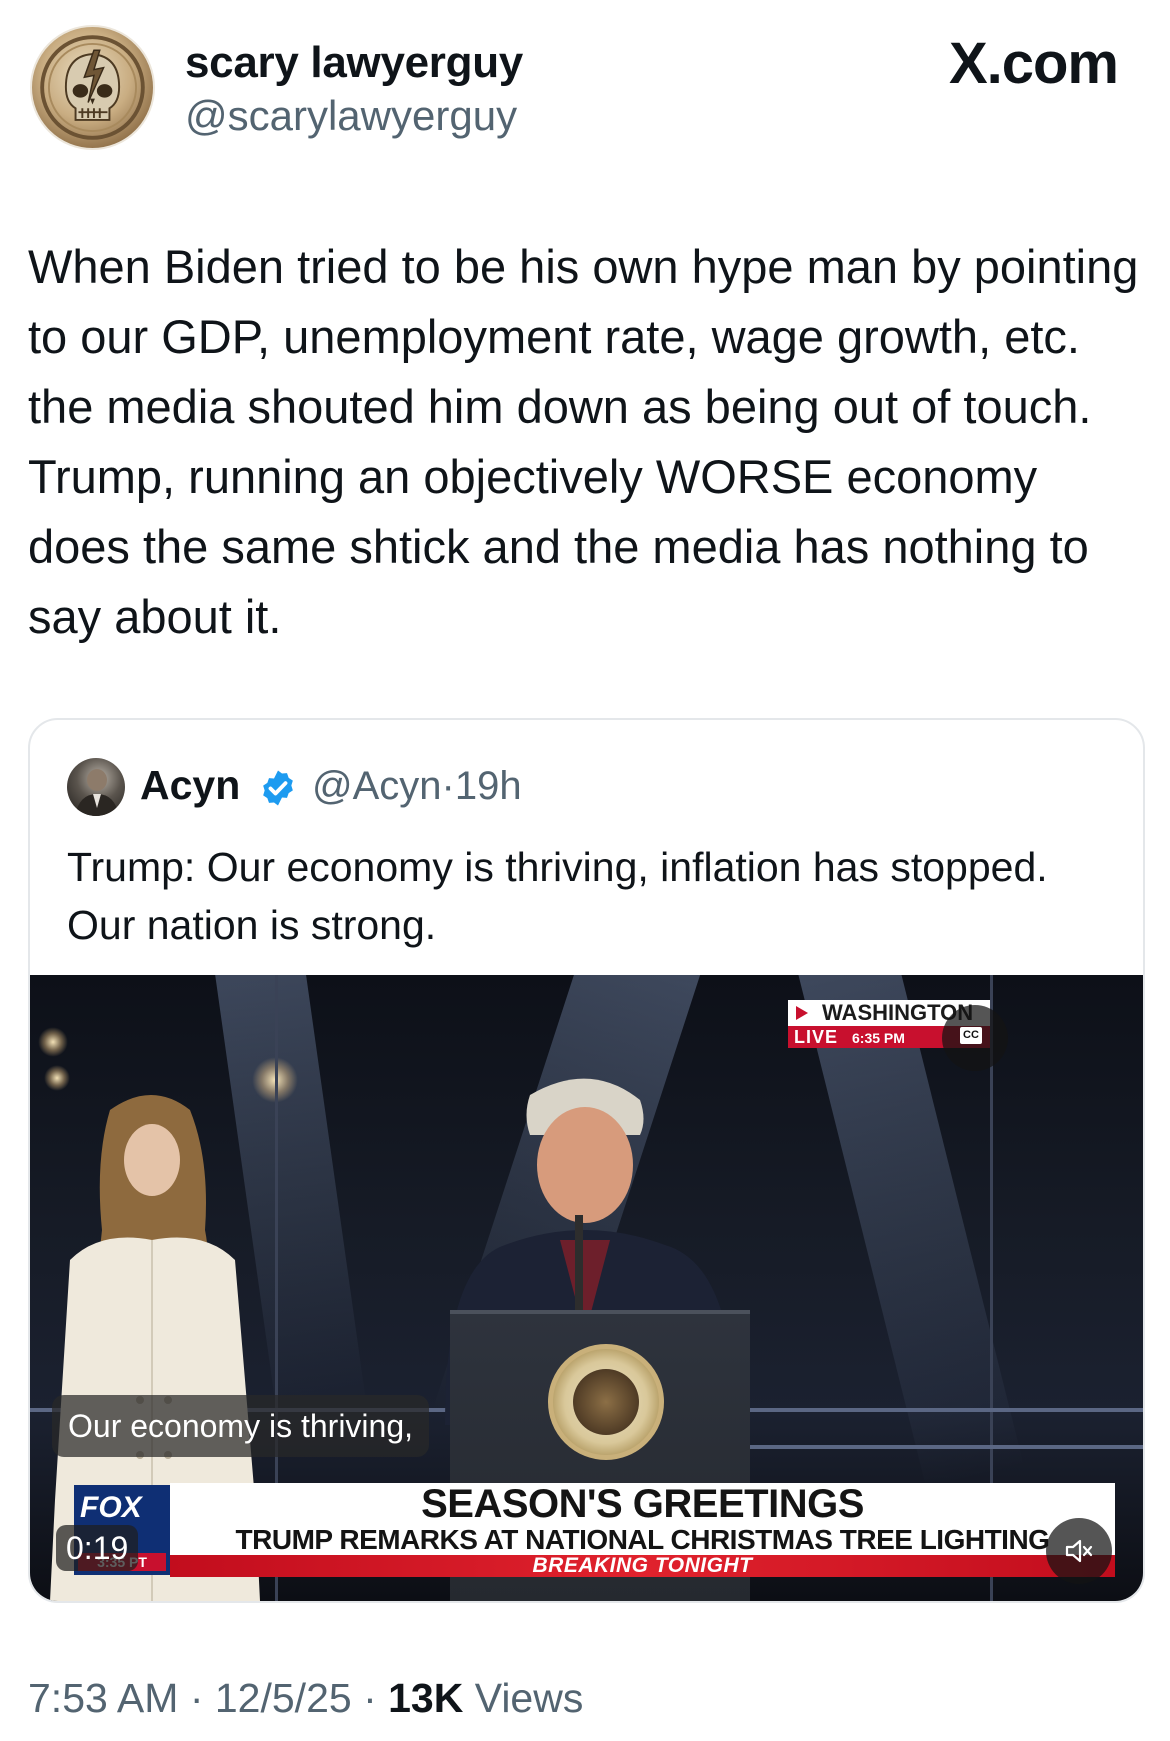  What do you see at coordinates (606, 1402) in the screenshot?
I see `presidential-seal-icon` at bounding box center [606, 1402].